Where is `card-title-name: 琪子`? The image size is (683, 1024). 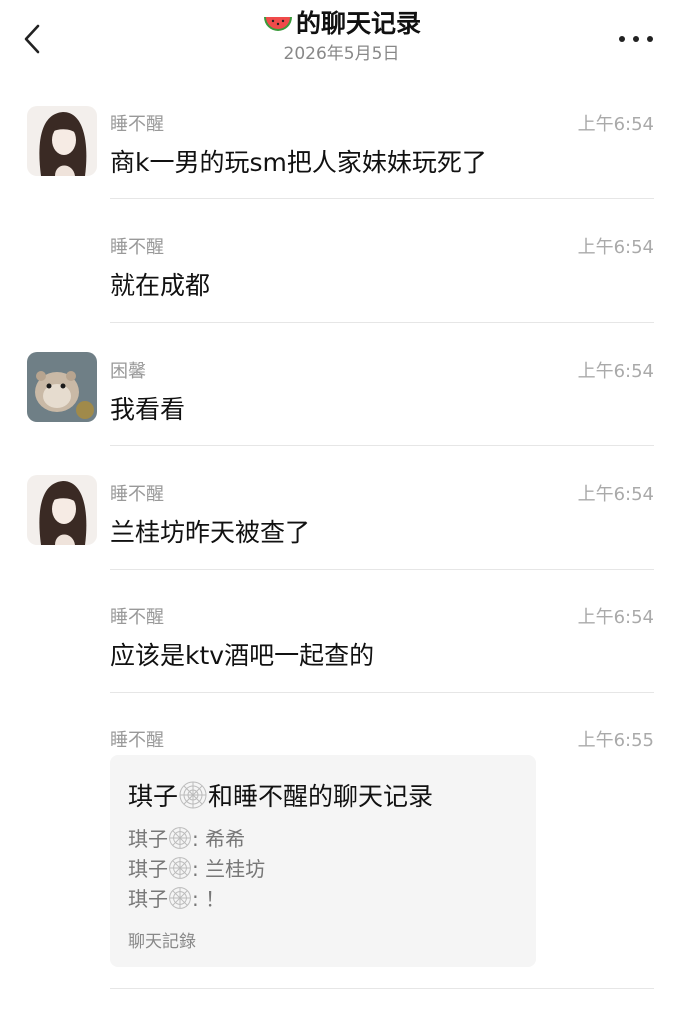 card-title-name: 琪子 is located at coordinates (153, 796).